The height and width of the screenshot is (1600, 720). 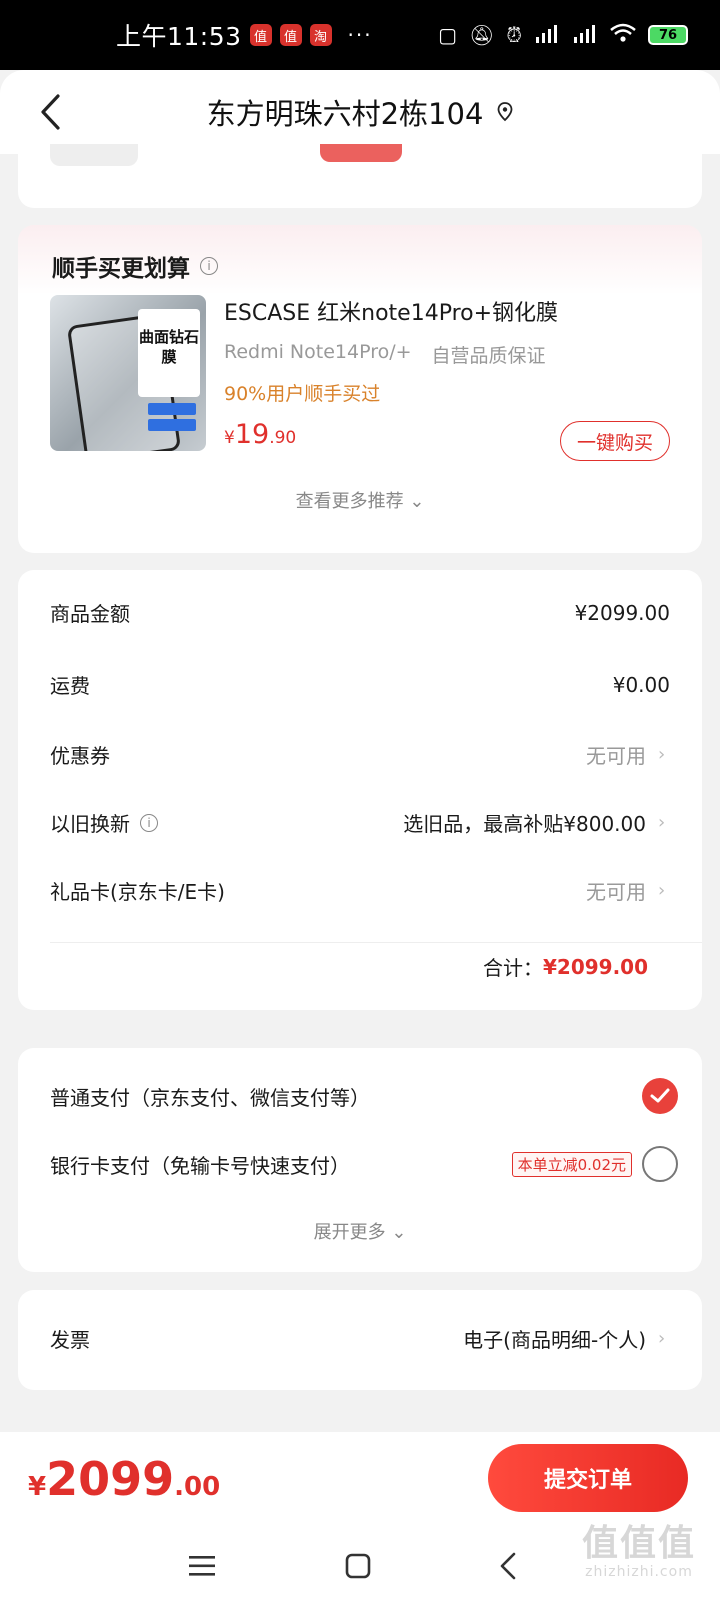 What do you see at coordinates (110, 1479) in the screenshot?
I see `price-integer: 2099` at bounding box center [110, 1479].